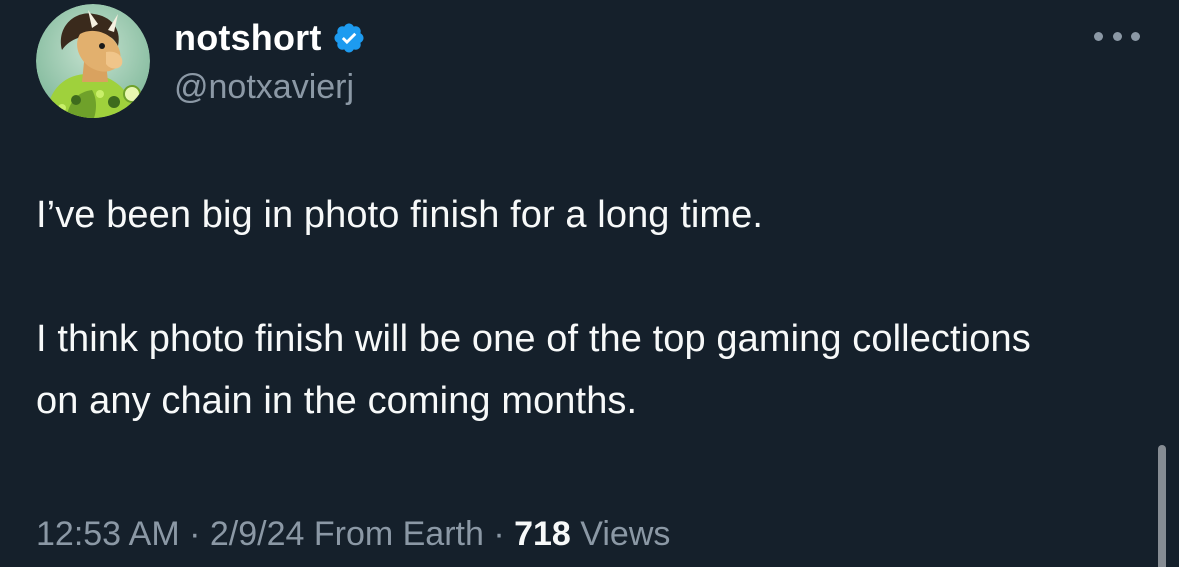 The height and width of the screenshot is (567, 1179). I want to click on avatar, so click(93, 61).